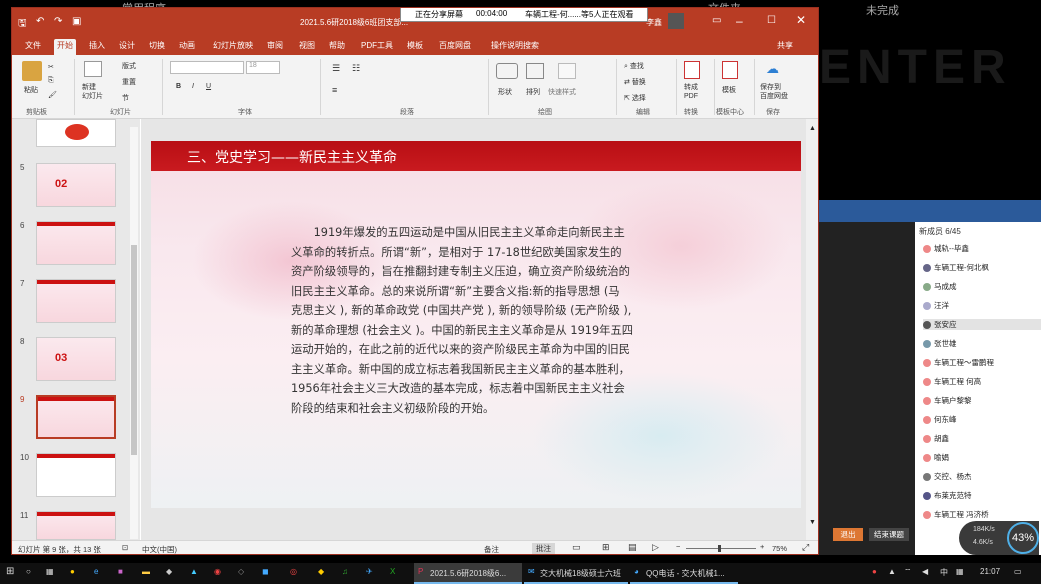  What do you see at coordinates (729, 90) in the screenshot?
I see `template-button: 模板` at bounding box center [729, 90].